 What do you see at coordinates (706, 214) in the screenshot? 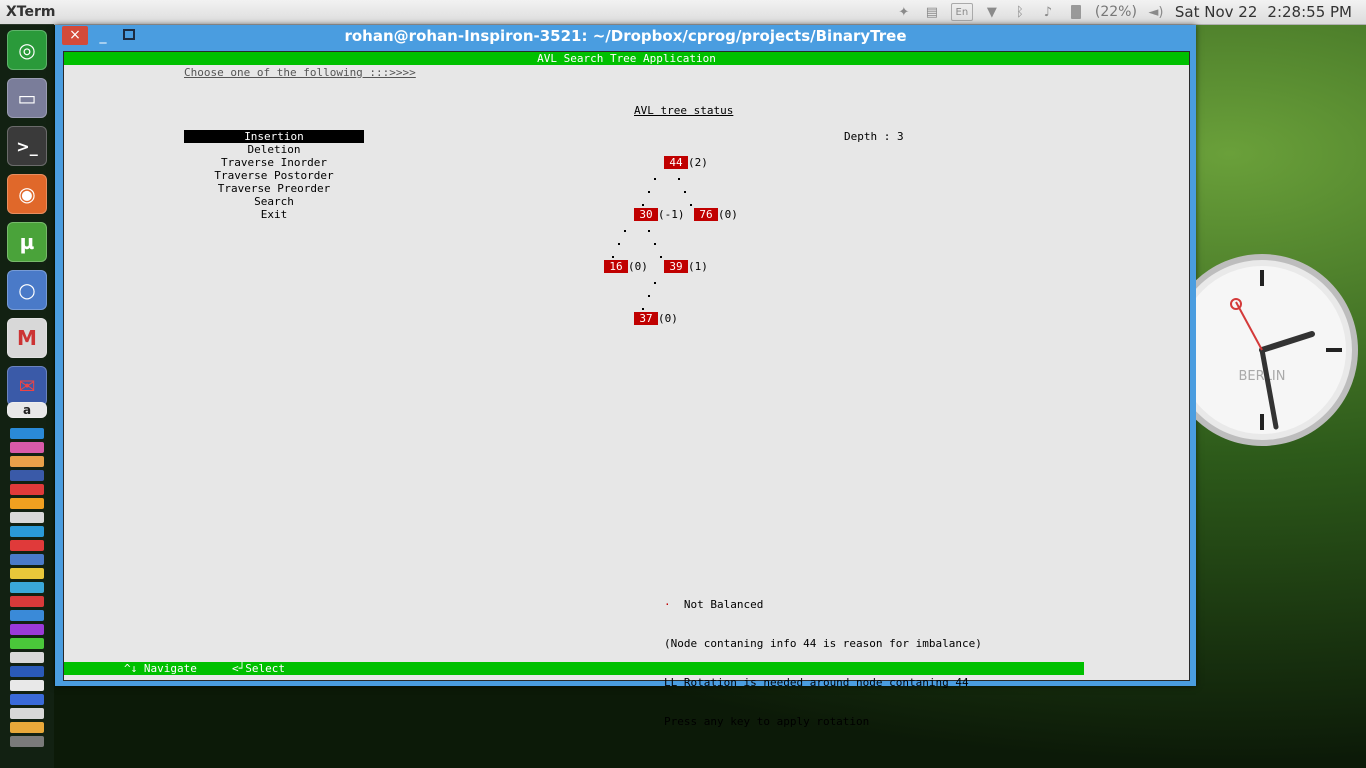
I see `node-key: 76` at bounding box center [706, 214].